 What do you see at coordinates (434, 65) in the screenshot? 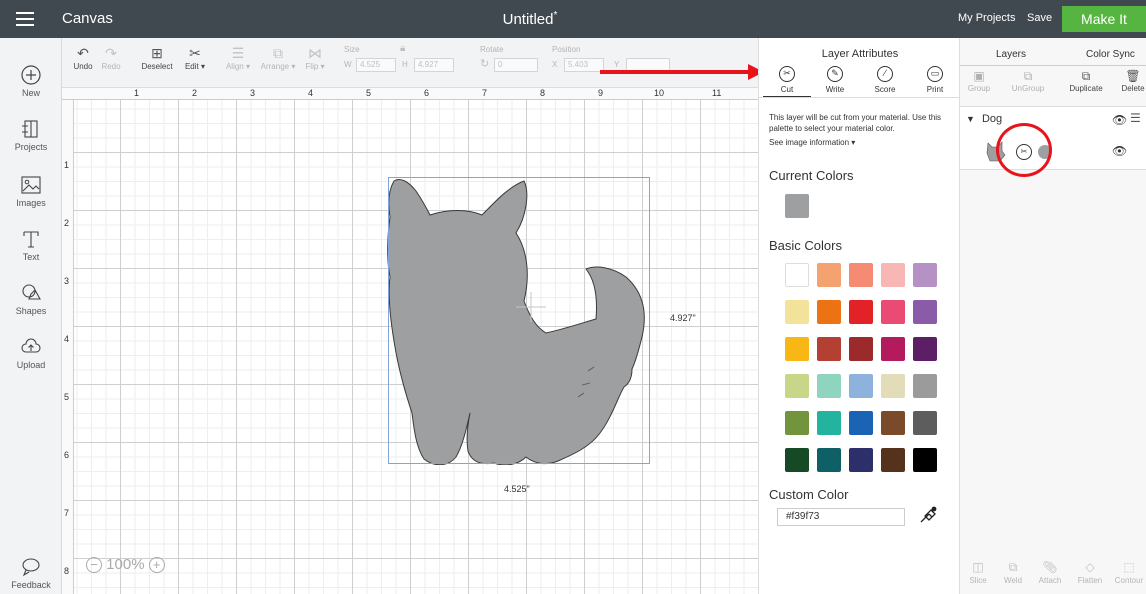
I see `height-input: 4.927` at bounding box center [434, 65].